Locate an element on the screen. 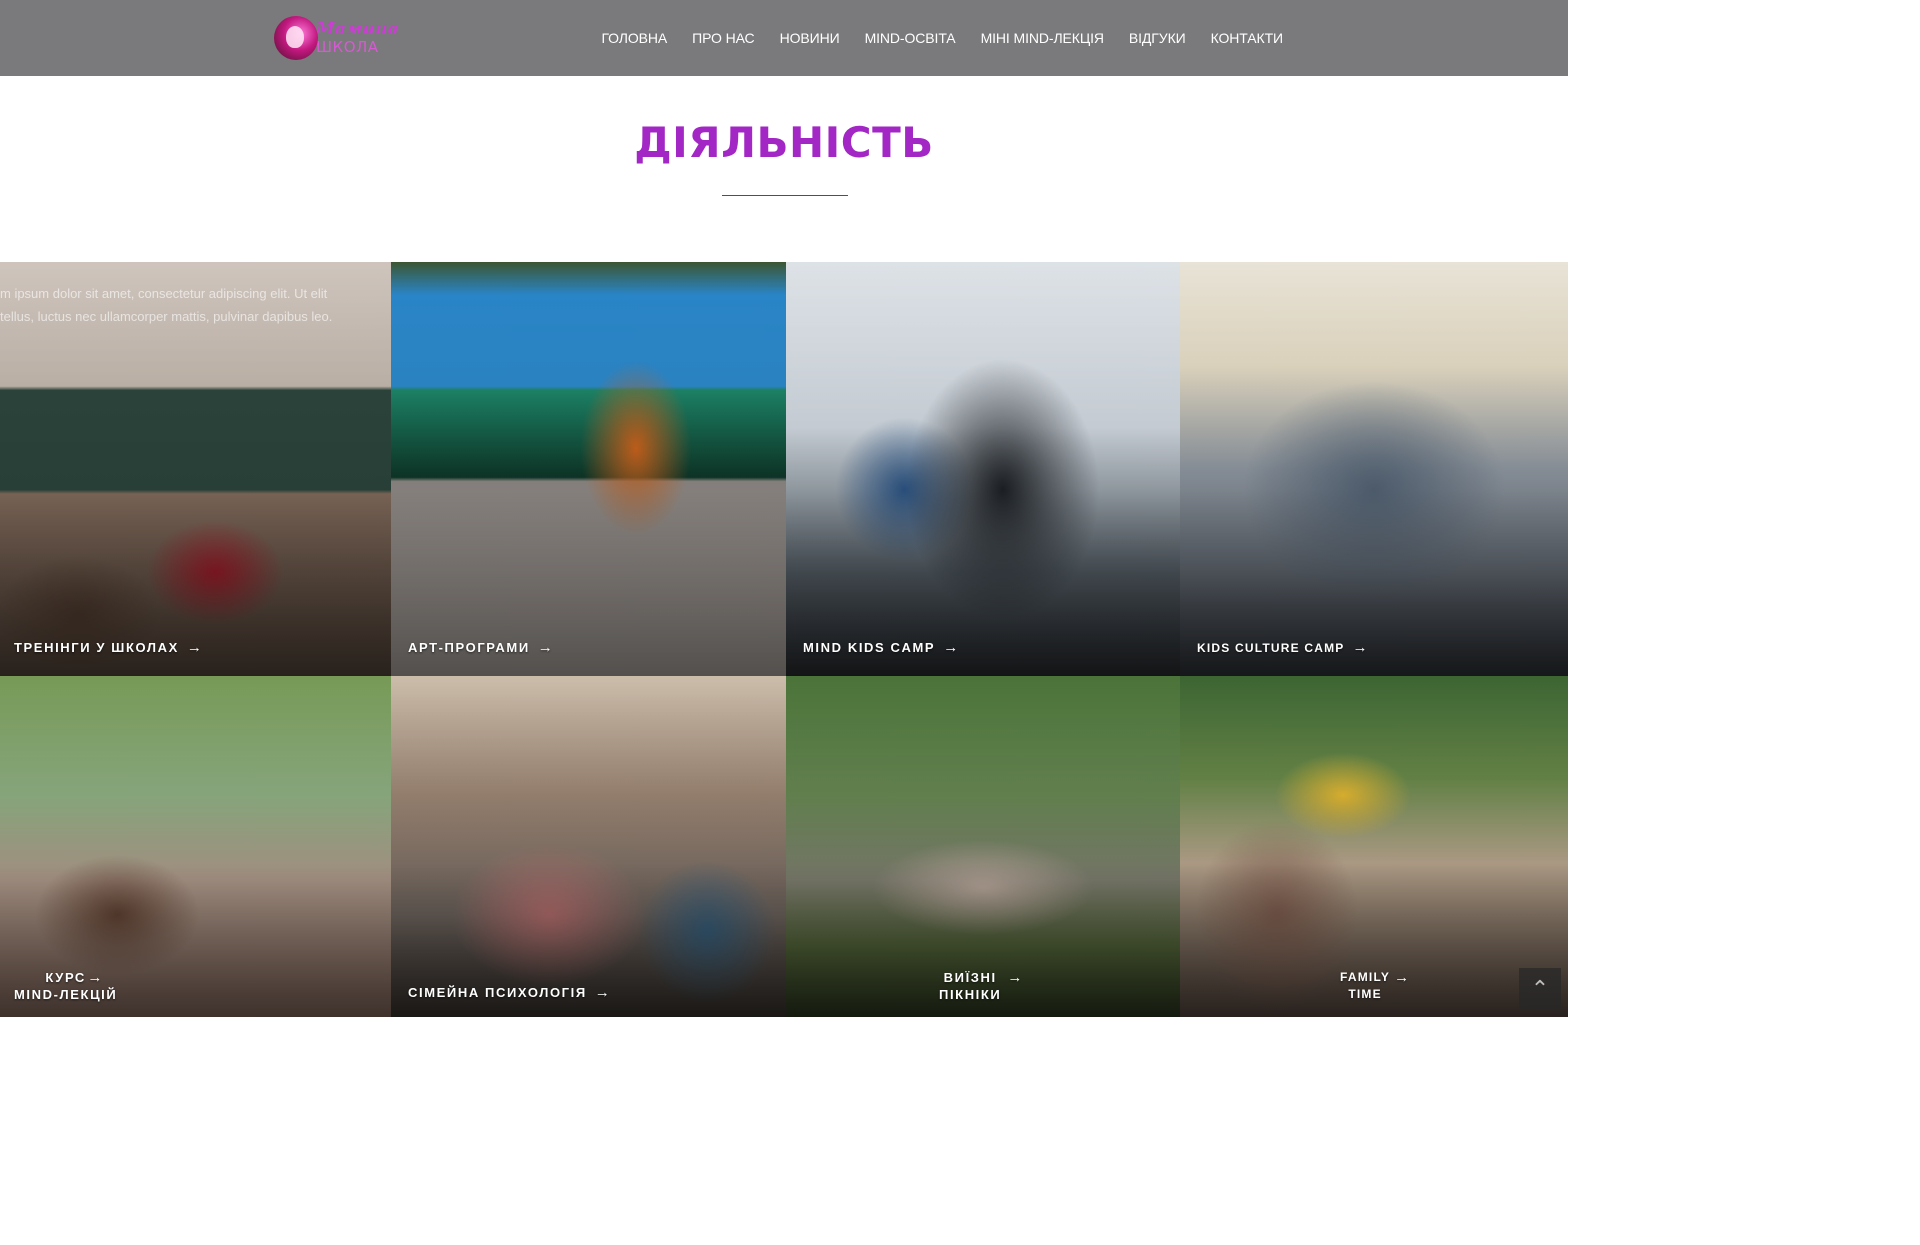  site-logo: Мамина ШКОЛА is located at coordinates (339, 38).